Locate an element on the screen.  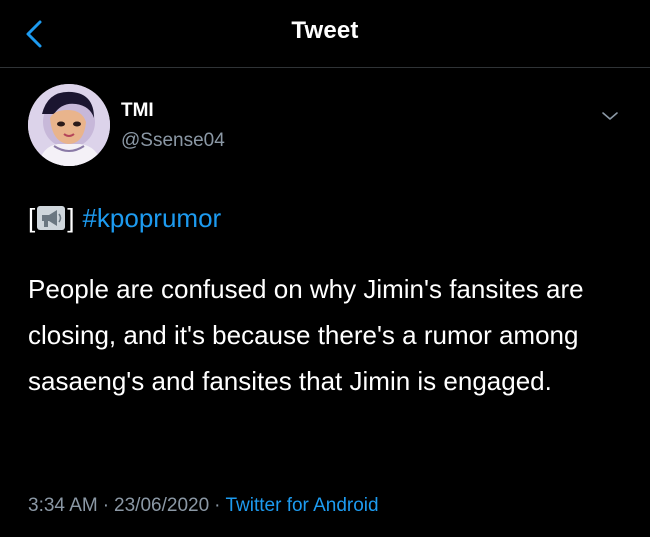
tweet-author: TMI @Ssense04 is located at coordinates (328, 127).